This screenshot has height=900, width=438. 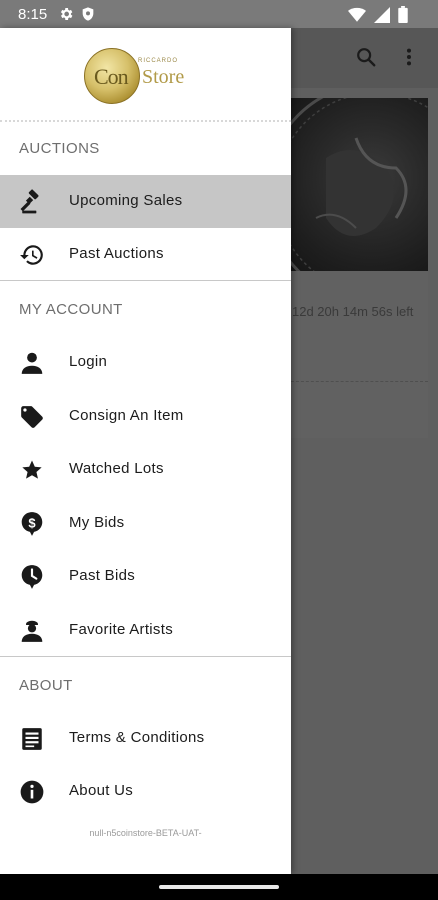 What do you see at coordinates (71, 309) in the screenshot?
I see `section-title-my-account: MY ACCOUNT` at bounding box center [71, 309].